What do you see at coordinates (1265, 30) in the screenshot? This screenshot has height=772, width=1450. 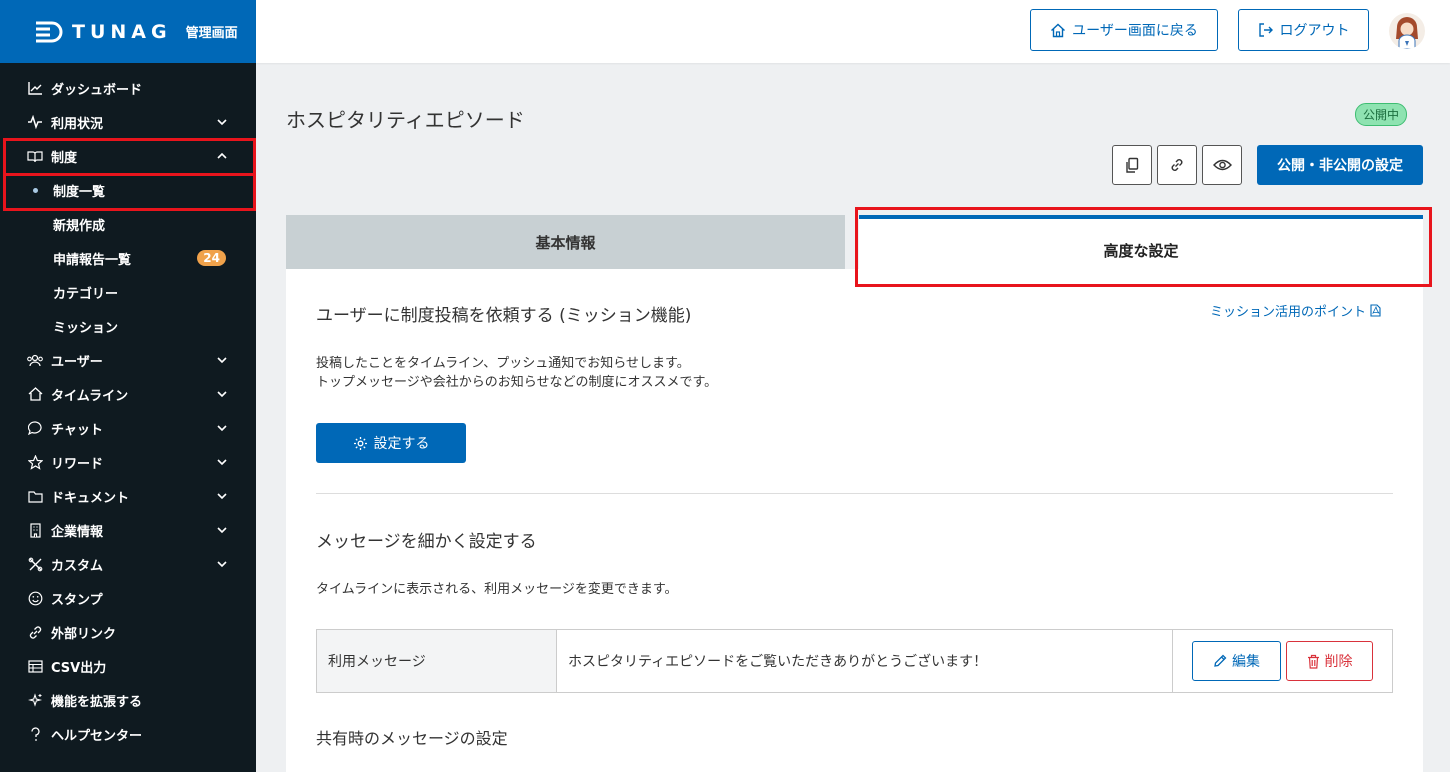 I see `logout-icon` at bounding box center [1265, 30].